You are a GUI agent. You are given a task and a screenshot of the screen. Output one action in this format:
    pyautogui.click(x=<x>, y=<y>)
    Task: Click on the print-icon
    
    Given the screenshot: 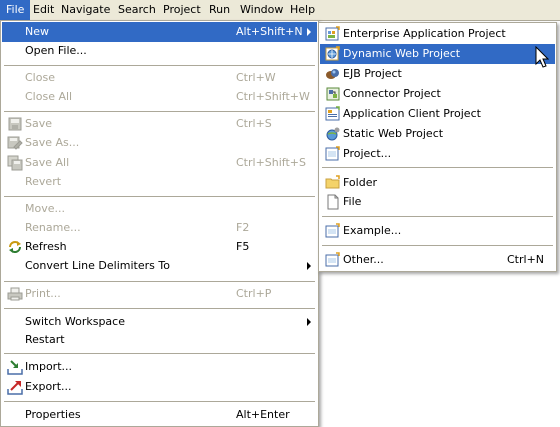 What is the action you would take?
    pyautogui.click(x=15, y=294)
    